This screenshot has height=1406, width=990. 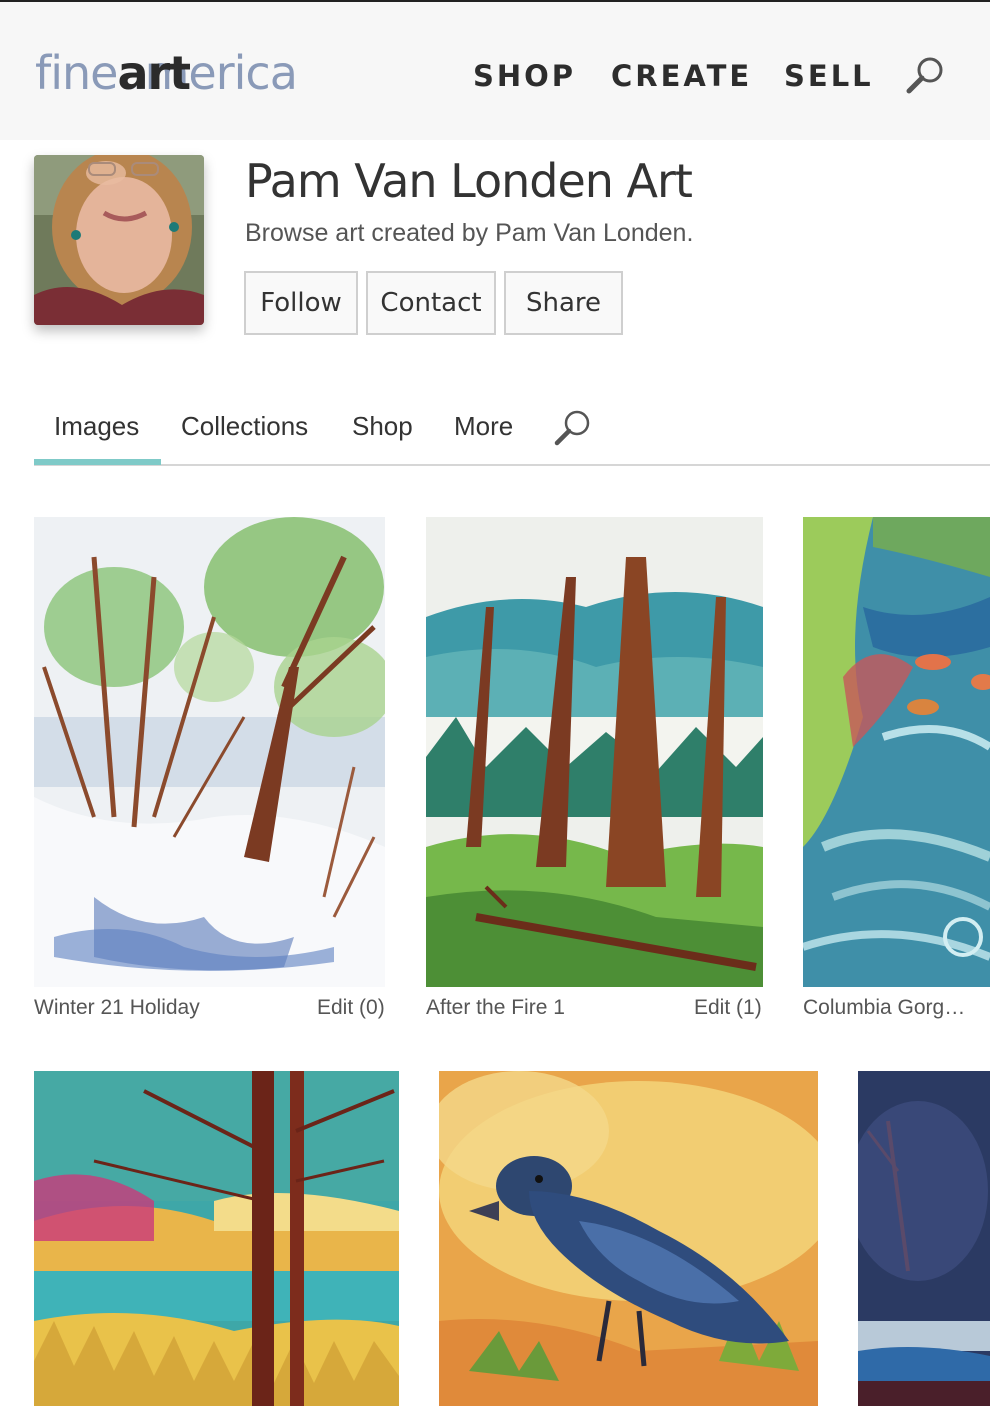 I want to click on edit-link: Edit (1), so click(x=728, y=1008).